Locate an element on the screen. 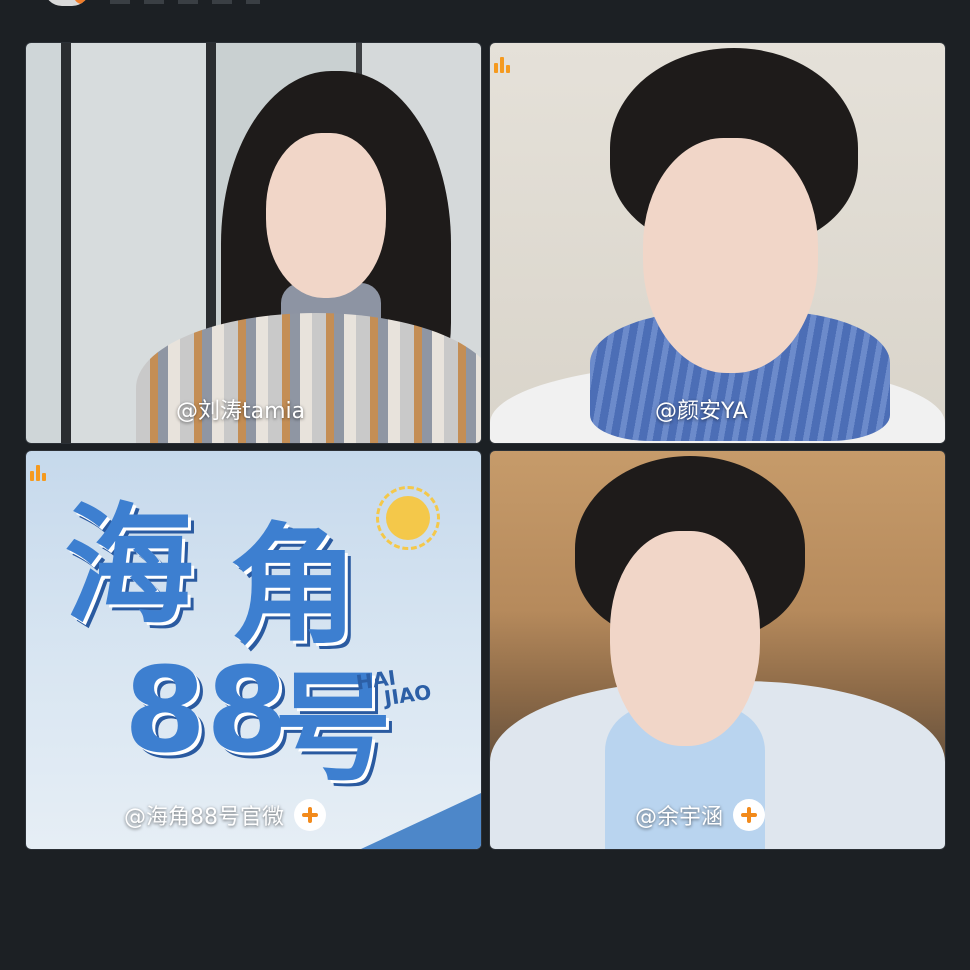  poster-char: 海 is located at coordinates (129, 566).